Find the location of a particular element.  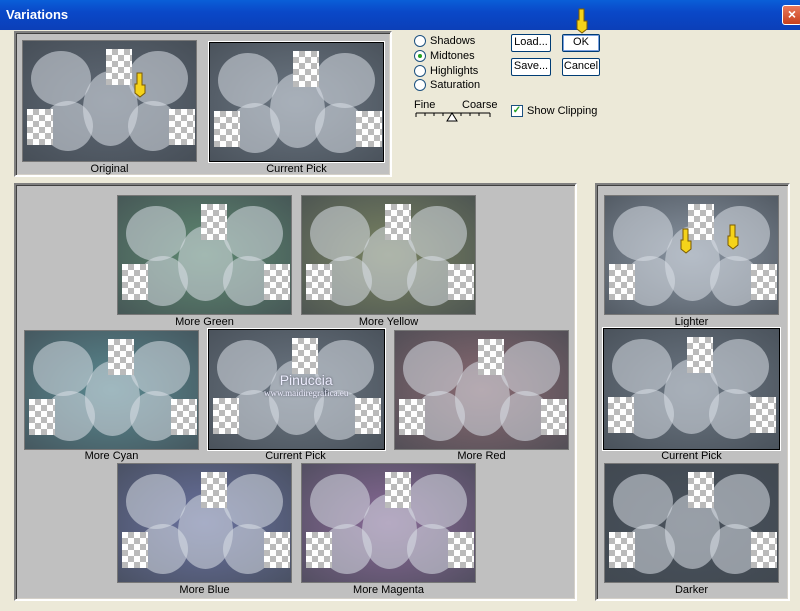

more-red-label: More Red is located at coordinates (481, 456).